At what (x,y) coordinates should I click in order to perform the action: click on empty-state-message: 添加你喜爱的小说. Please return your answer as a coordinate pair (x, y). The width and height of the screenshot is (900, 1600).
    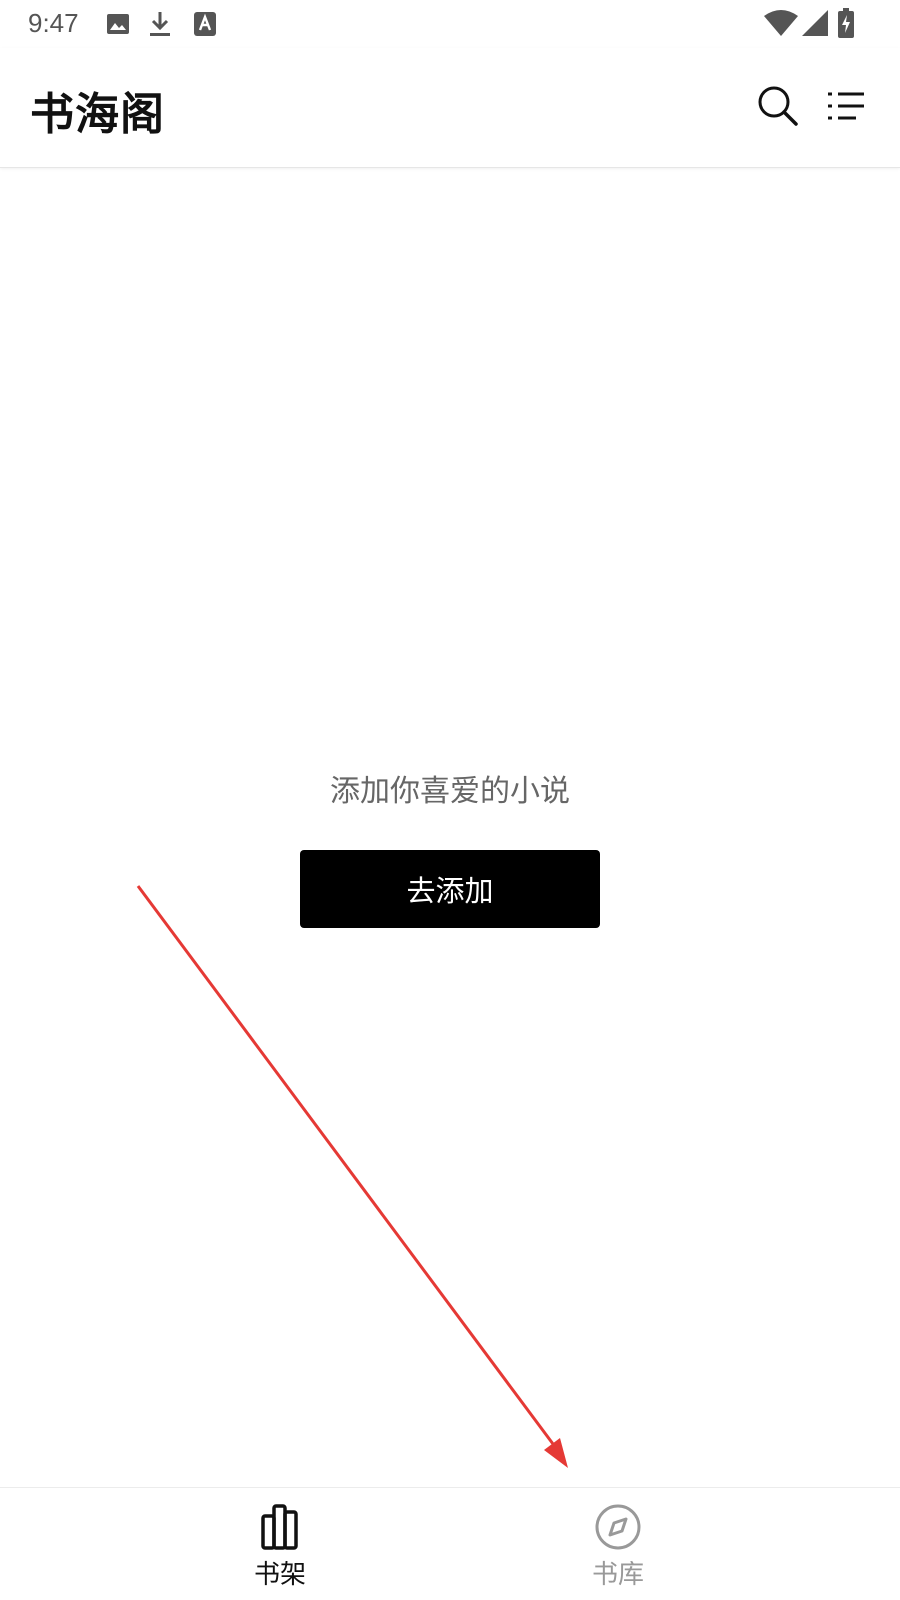
    Looking at the image, I should click on (450, 791).